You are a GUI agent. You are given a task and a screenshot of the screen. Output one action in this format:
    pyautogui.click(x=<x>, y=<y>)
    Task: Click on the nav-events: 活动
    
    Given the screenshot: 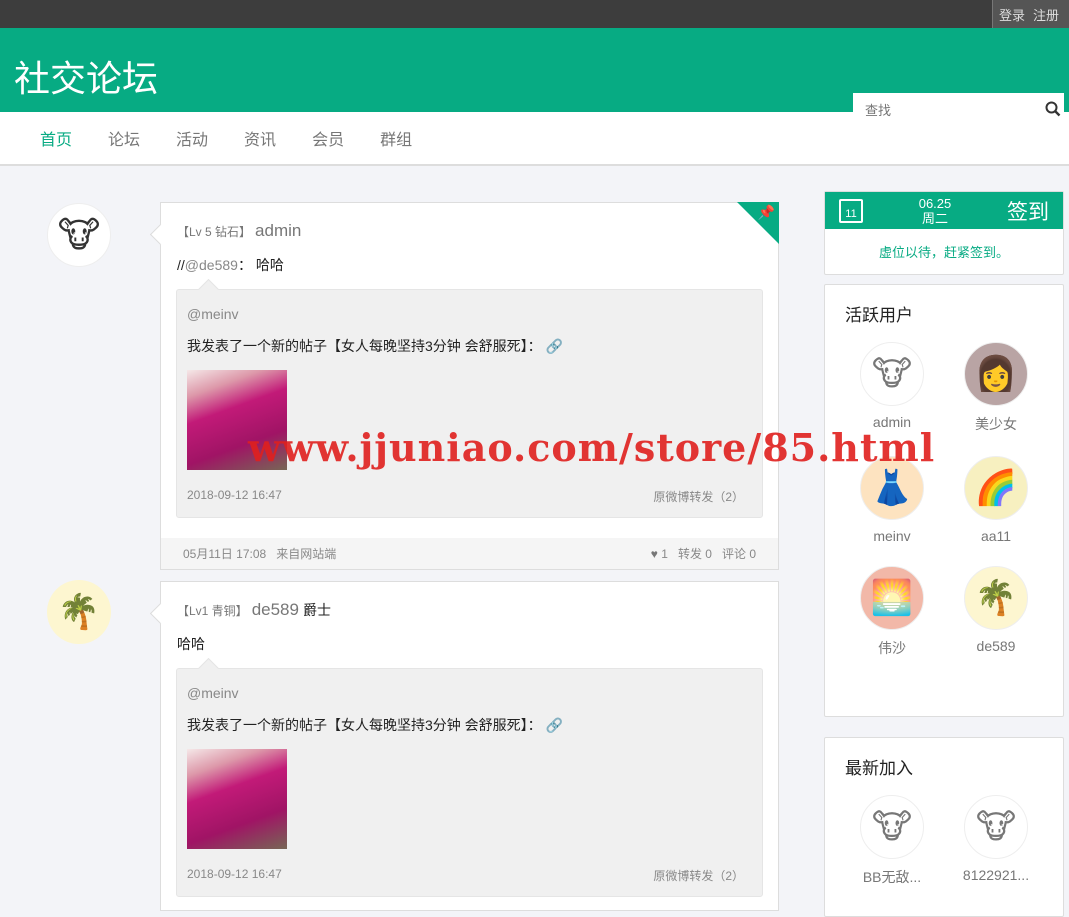 What is the action you would take?
    pyautogui.click(x=192, y=138)
    